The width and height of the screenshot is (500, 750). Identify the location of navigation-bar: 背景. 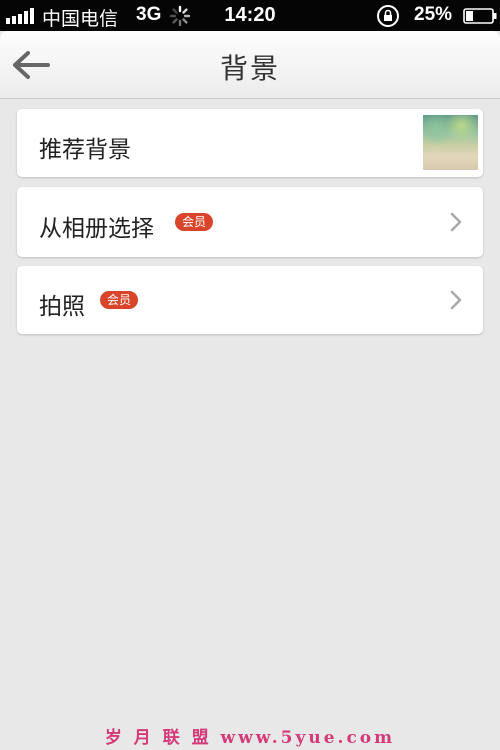
(250, 65).